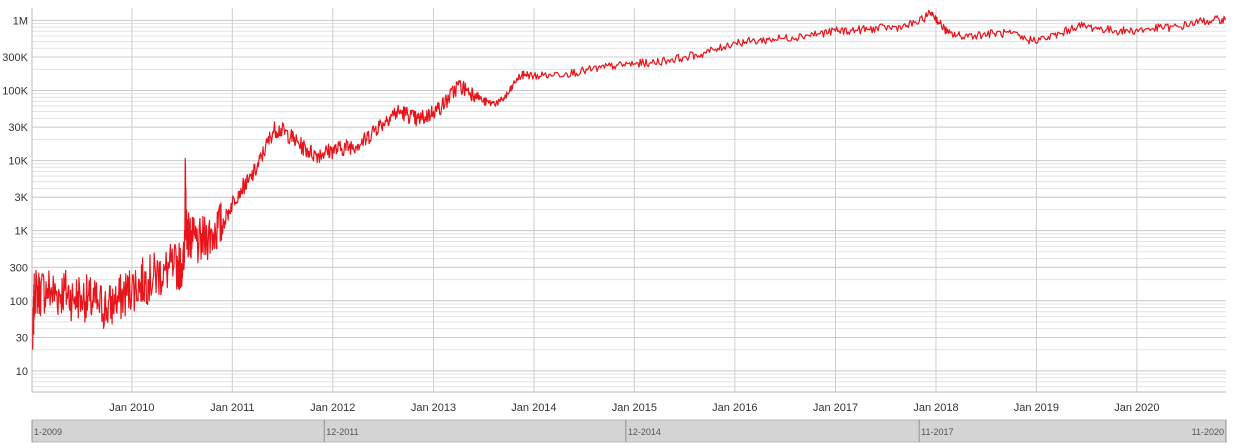 This screenshot has height=448, width=1235. I want to click on x-tick-label: Jan 2019, so click(1036, 408).